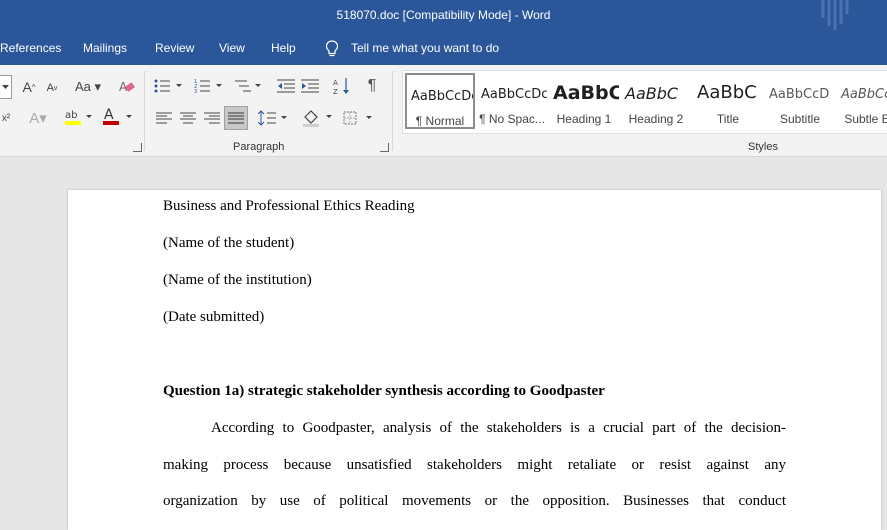  I want to click on svg-text: ab, so click(71, 115).